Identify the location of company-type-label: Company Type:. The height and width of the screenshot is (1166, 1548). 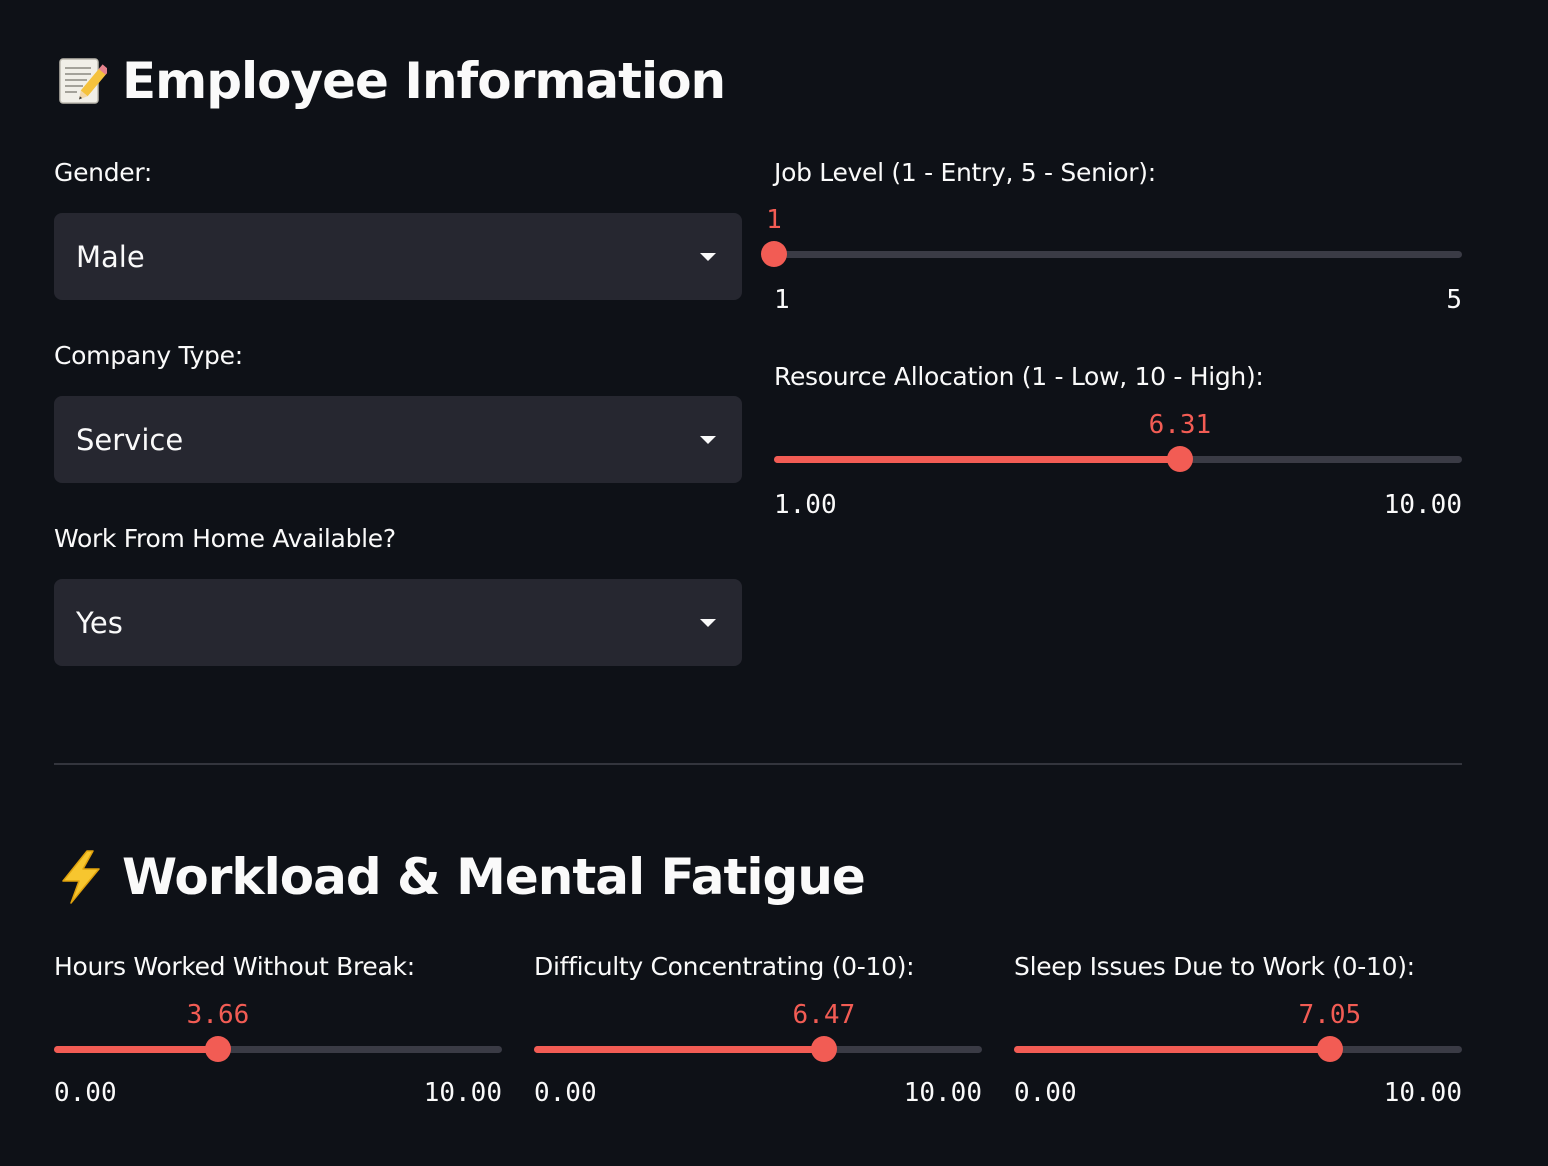
(148, 355).